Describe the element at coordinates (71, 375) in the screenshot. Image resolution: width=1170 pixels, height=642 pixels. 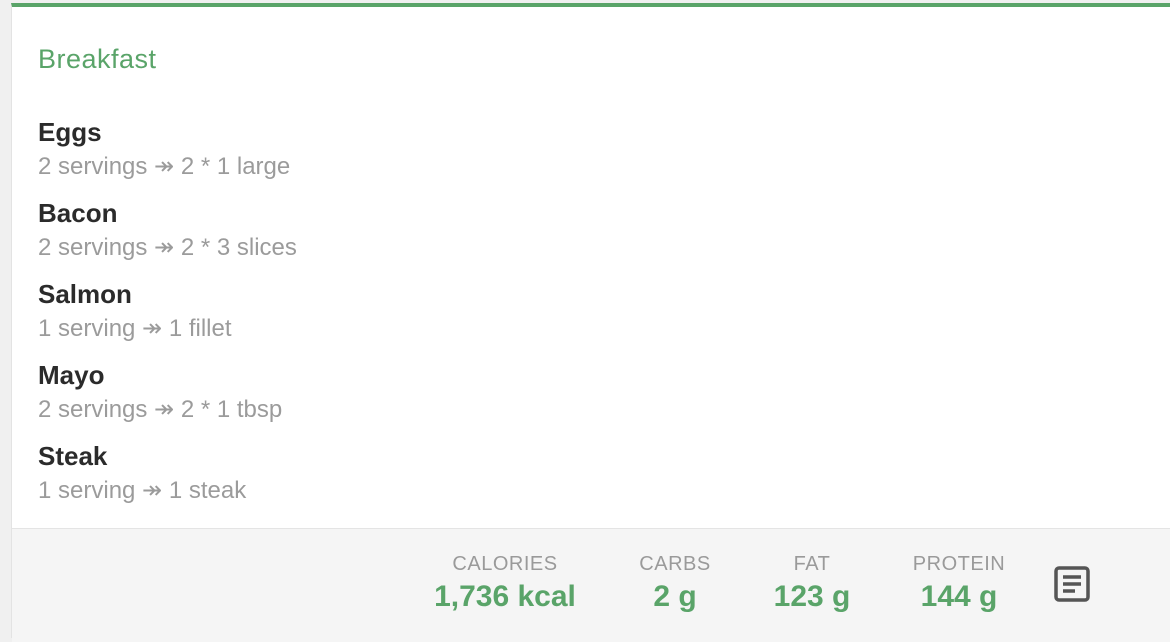
I see `food-name: Mayo` at that location.